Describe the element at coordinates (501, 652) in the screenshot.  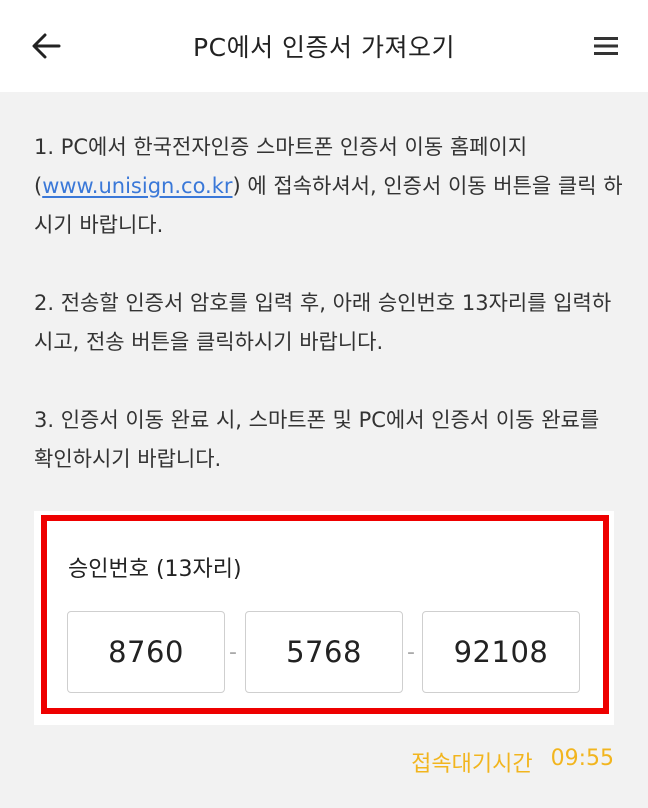
I see `approval-code-part-3: 92108` at that location.